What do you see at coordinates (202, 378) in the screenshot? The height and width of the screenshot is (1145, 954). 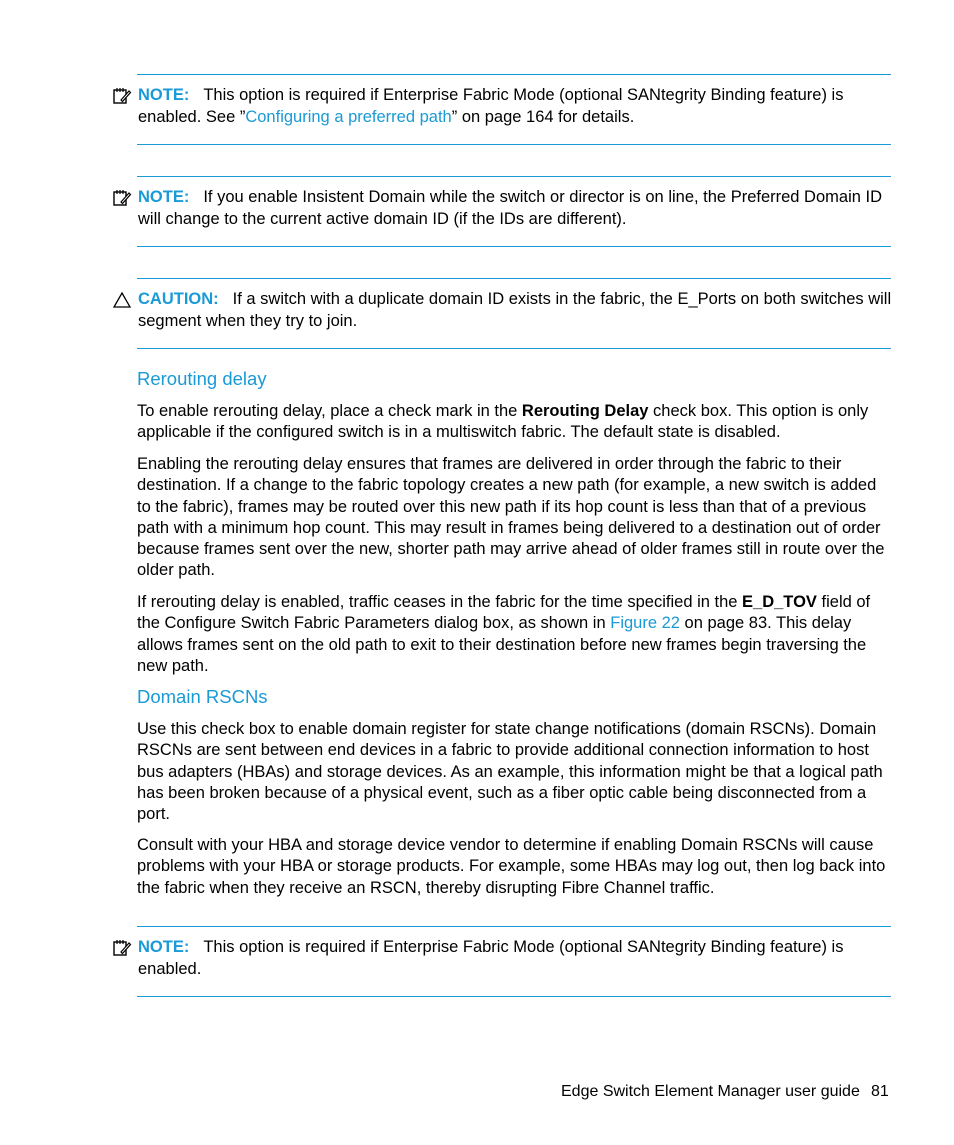 I see `section-heading-rerouting-delay: Rerouting delay` at bounding box center [202, 378].